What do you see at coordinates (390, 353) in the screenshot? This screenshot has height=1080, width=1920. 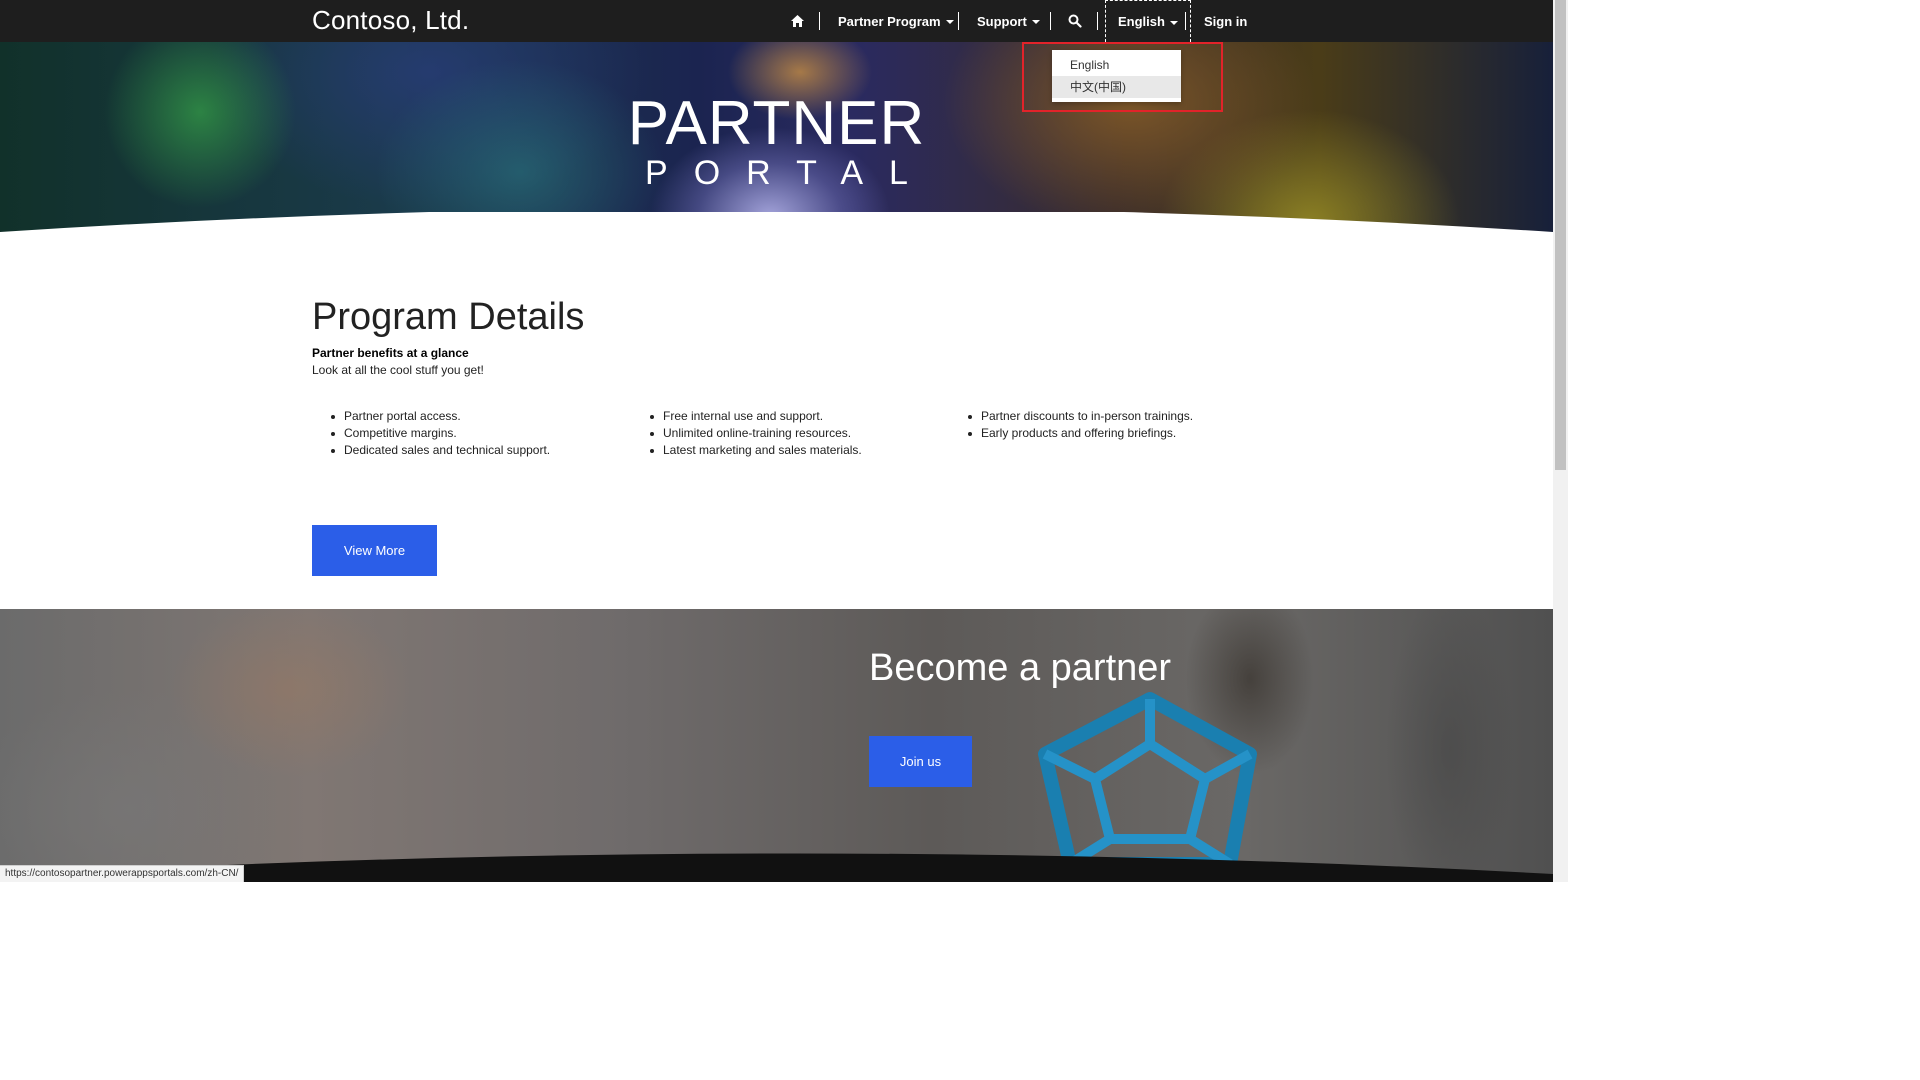 I see `program-subtitle: Partner benefits at a glance` at bounding box center [390, 353].